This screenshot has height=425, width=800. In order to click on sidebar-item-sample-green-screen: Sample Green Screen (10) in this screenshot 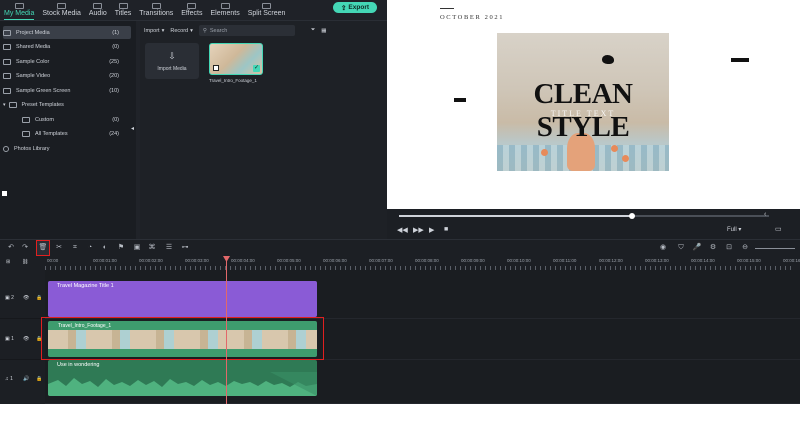, I will do `click(67, 90)`.